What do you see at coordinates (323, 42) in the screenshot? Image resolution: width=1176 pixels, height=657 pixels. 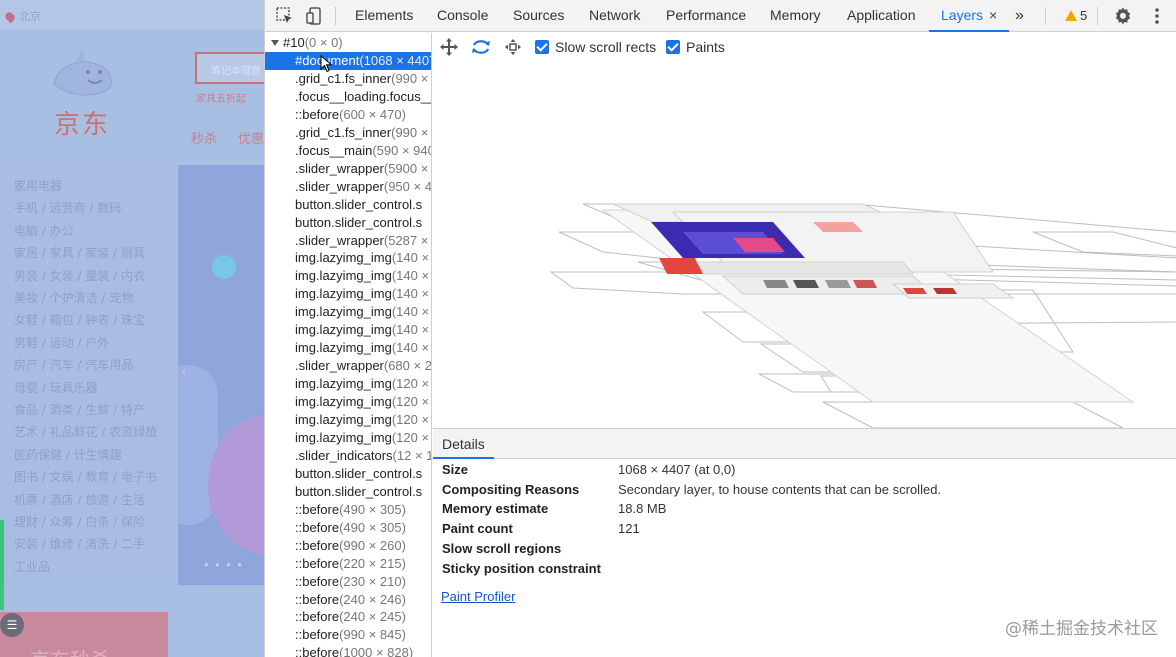 I see `tree-root-size: (0 × 0)` at bounding box center [323, 42].